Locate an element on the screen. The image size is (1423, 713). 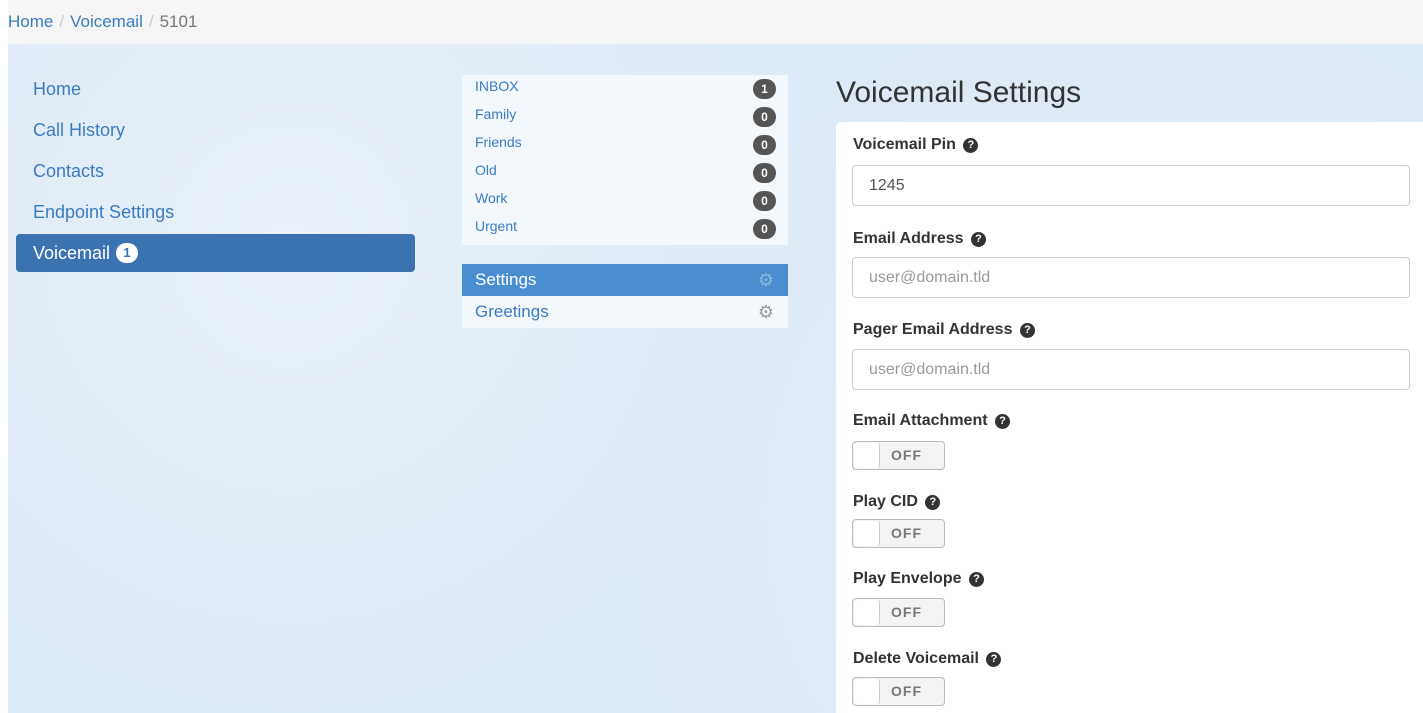
menu-item-settings: Settings ⚙ is located at coordinates (625, 280).